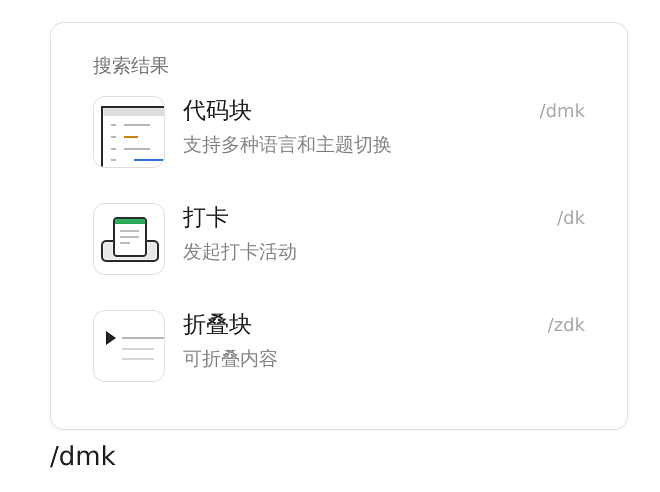 The width and height of the screenshot is (660, 492). Describe the element at coordinates (83, 457) in the screenshot. I see `editor-text: /dmk` at that location.